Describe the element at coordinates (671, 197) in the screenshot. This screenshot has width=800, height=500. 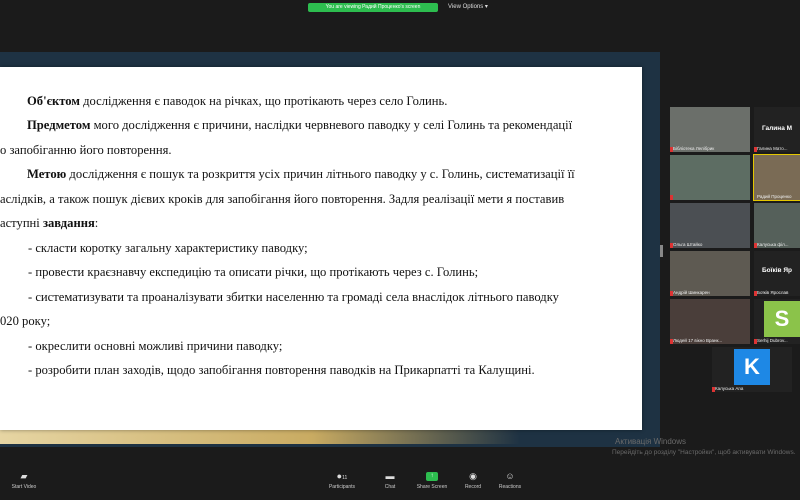
I see `muted-mic-icon` at that location.